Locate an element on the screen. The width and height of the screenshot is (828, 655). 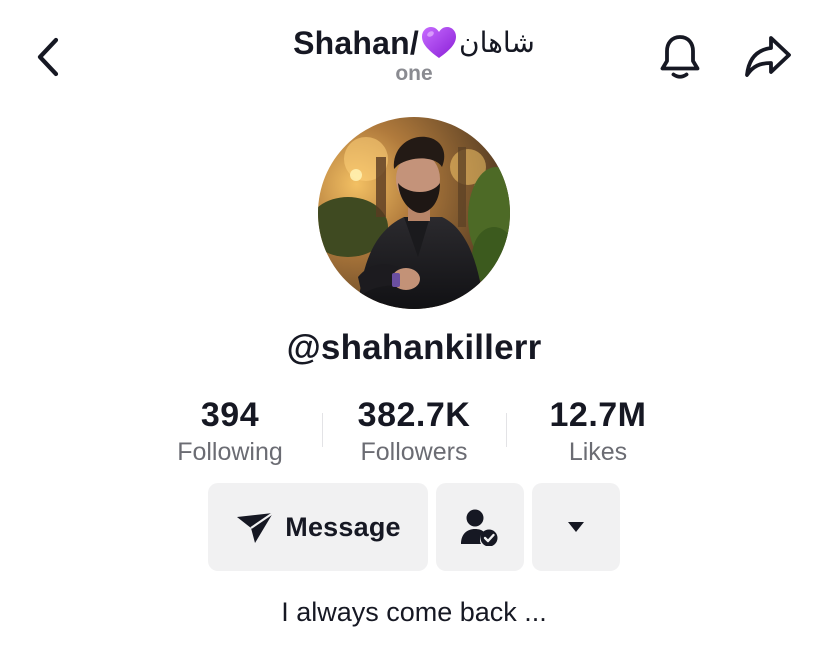
share-arrow-icon is located at coordinates (768, 56).